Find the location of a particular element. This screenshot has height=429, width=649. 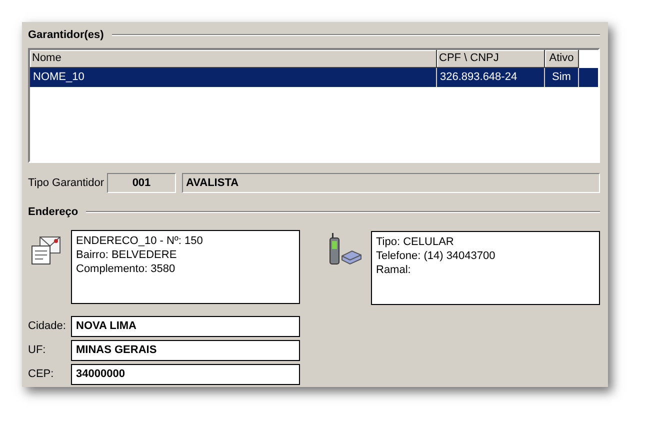

phone-line: Ramal: is located at coordinates (394, 270).